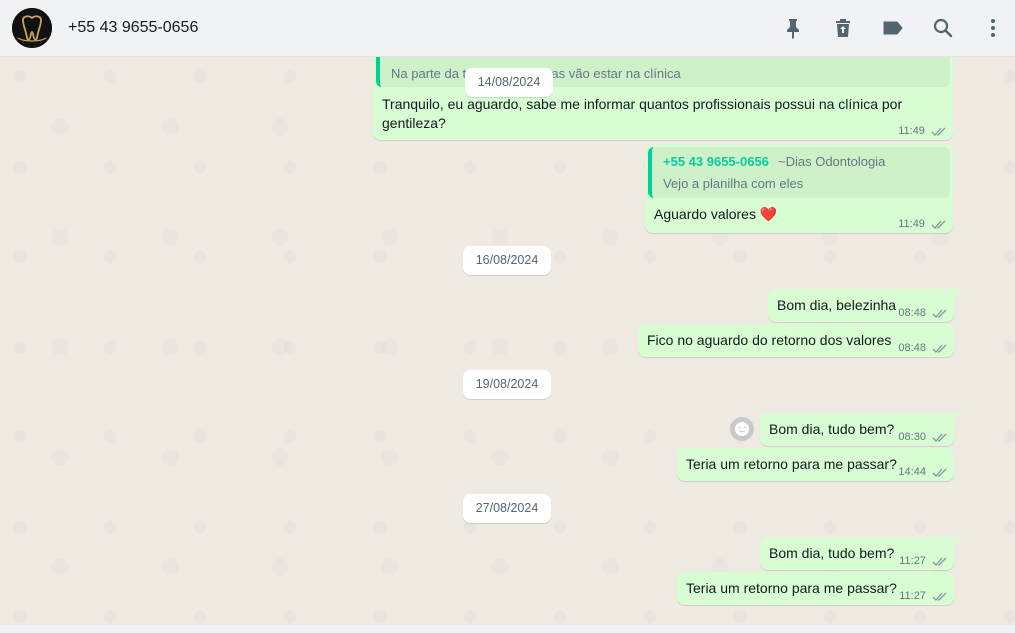 The width and height of the screenshot is (1015, 633). Describe the element at coordinates (509, 82) in the screenshot. I see `date-separator: 14/08/2024` at that location.